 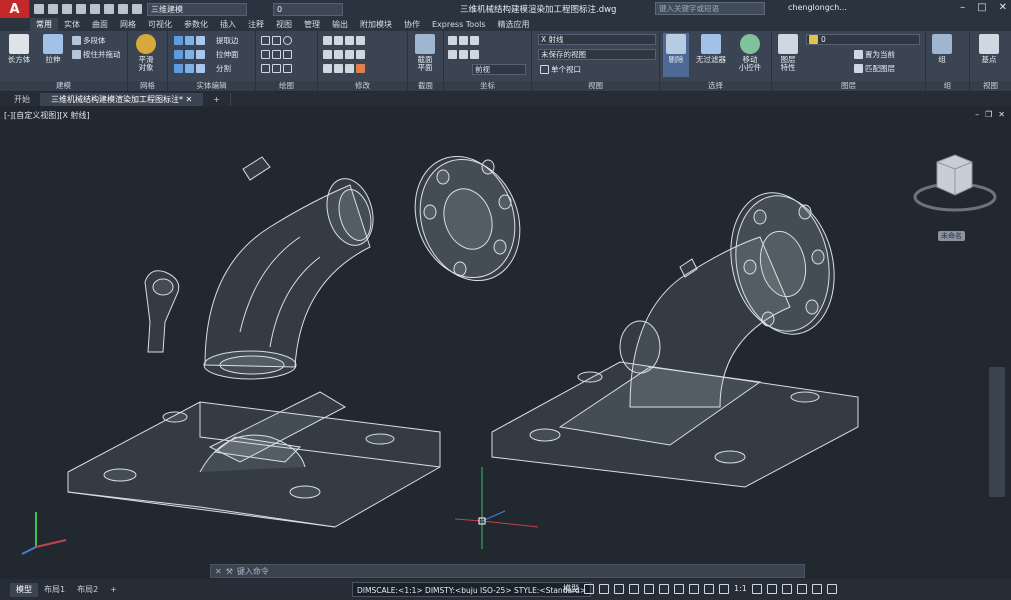 What do you see at coordinates (349, 40) in the screenshot?
I see `align-icon` at bounding box center [349, 40].